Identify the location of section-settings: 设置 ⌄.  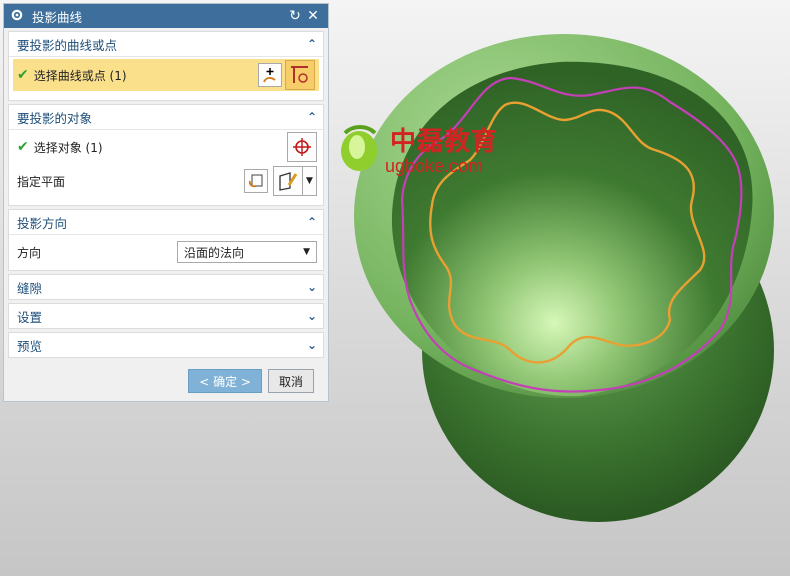
(166, 316).